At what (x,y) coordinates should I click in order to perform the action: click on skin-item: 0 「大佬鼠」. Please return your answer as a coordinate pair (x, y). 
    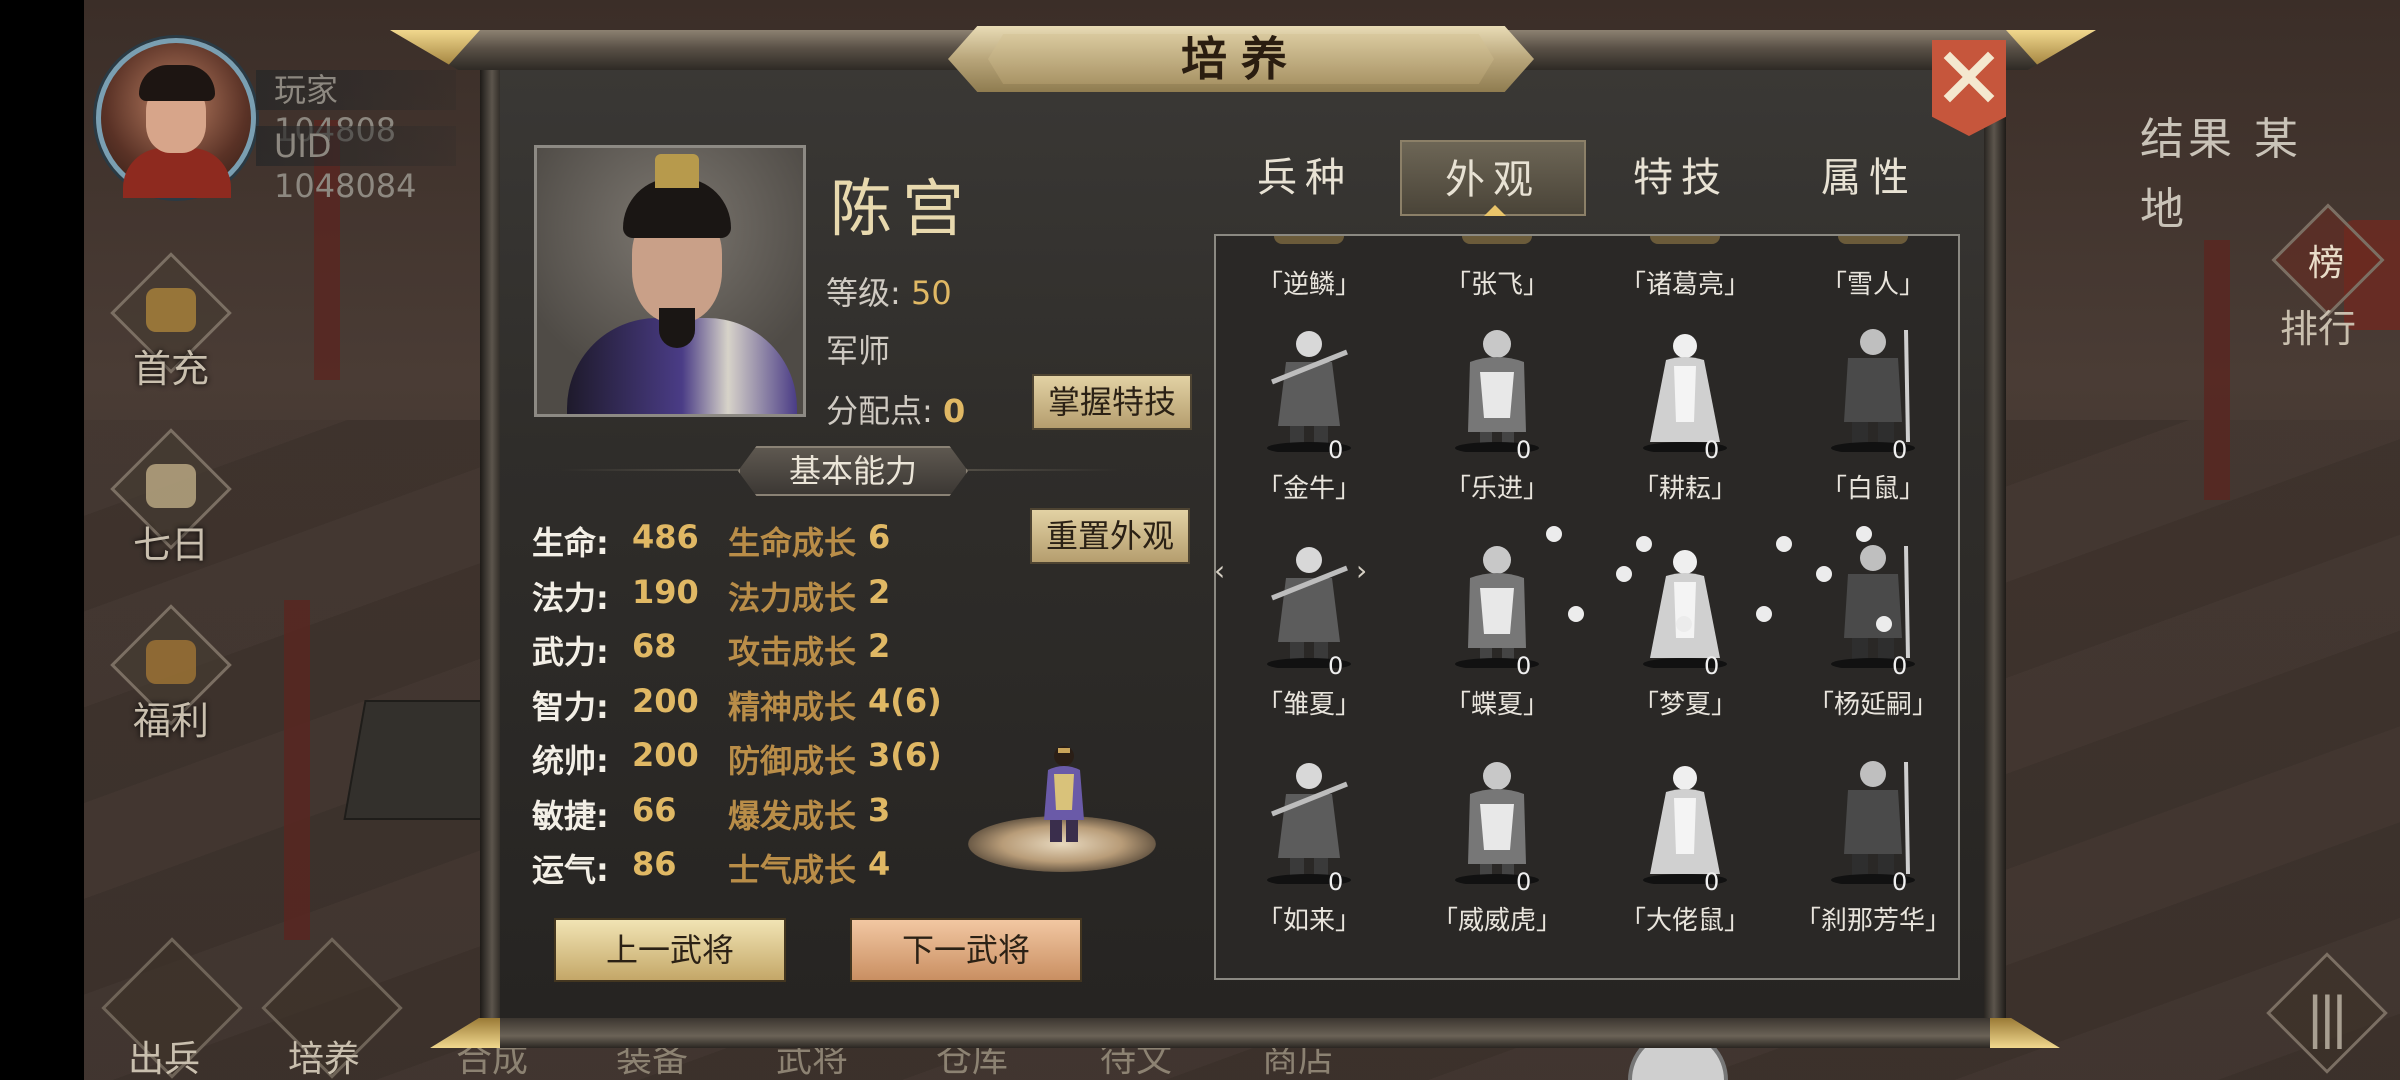
    Looking at the image, I should click on (1685, 856).